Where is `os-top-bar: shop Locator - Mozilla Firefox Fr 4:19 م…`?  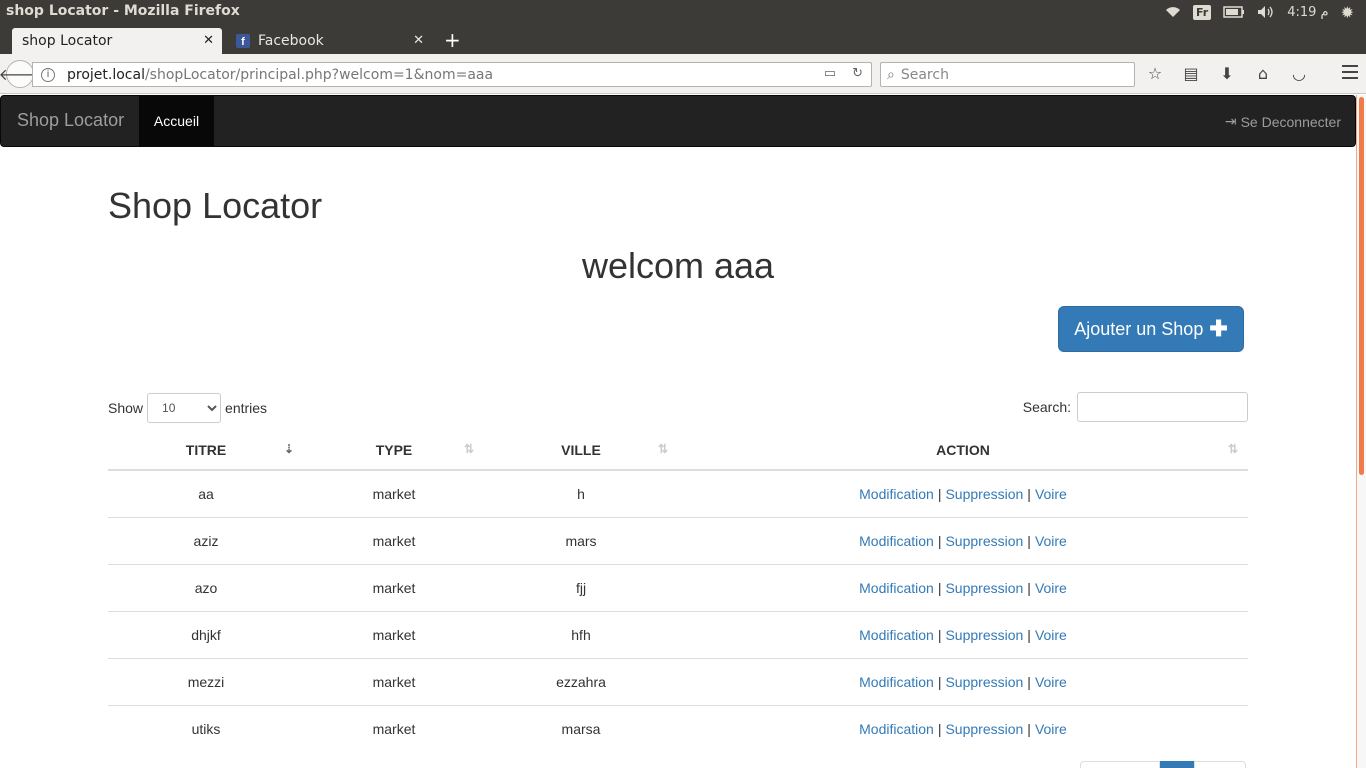 os-top-bar: shop Locator - Mozilla Firefox Fr 4:19 م… is located at coordinates (683, 12).